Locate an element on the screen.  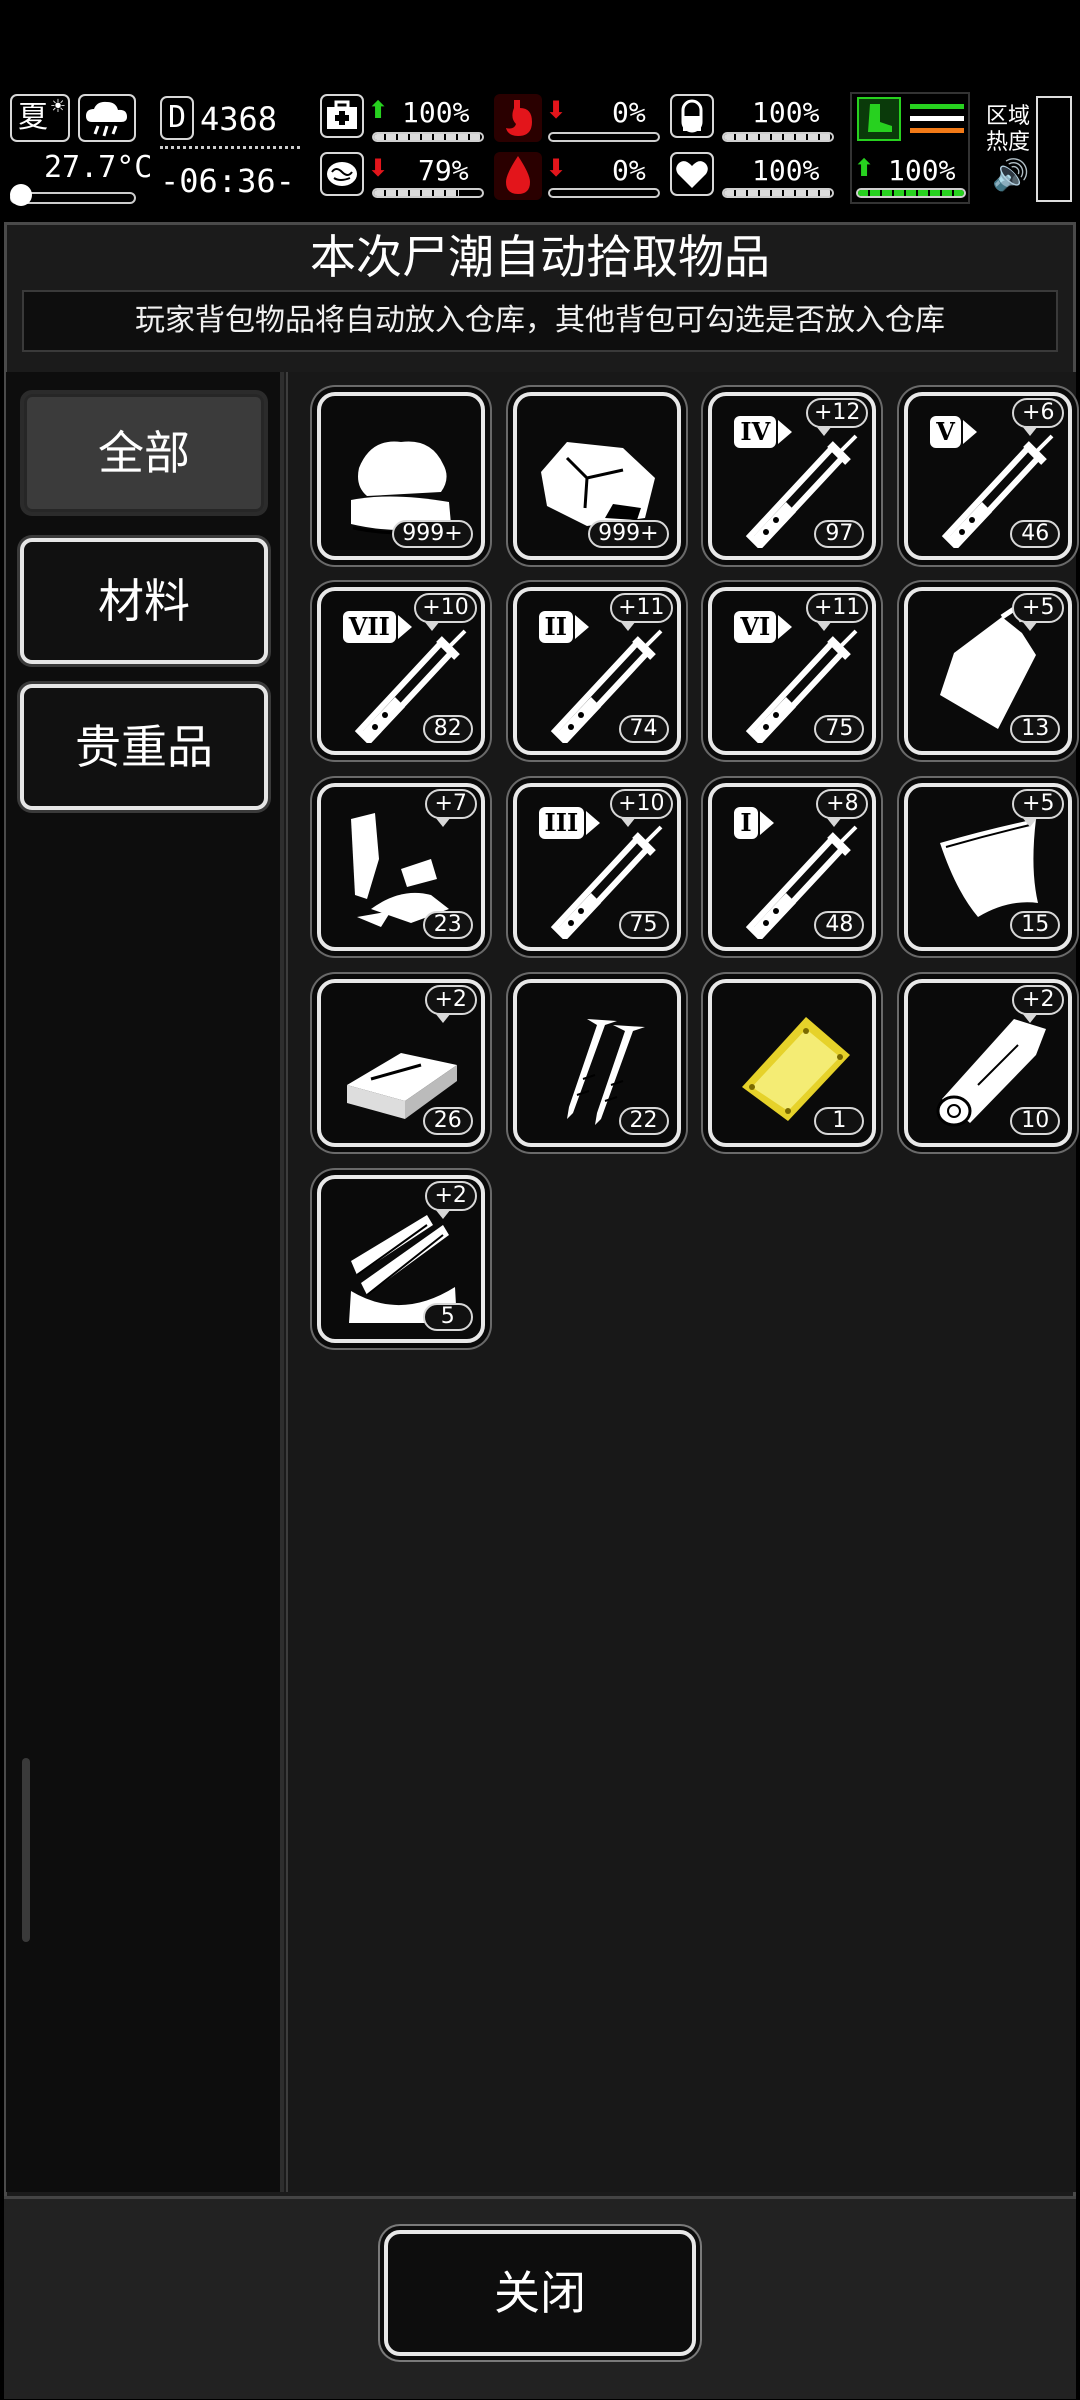
item-slot: +2 26 is located at coordinates (400, 1063).